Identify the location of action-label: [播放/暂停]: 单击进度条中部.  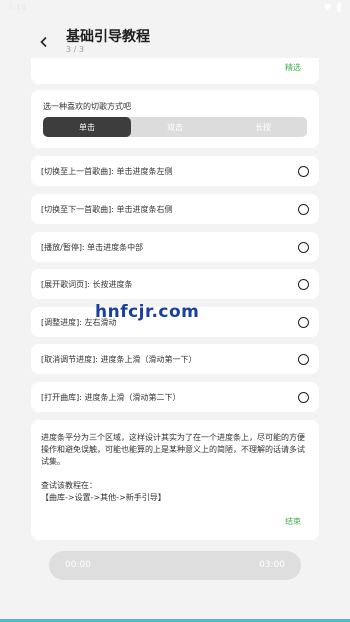
(92, 247).